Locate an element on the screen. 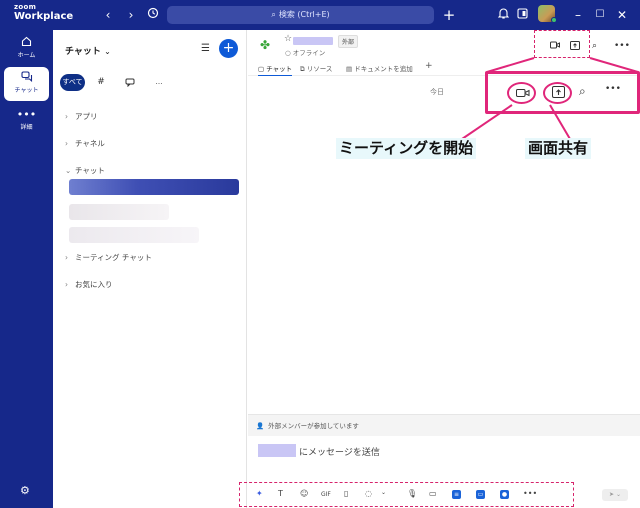  ai-sparkle-icon: ✦ is located at coordinates (259, 493).